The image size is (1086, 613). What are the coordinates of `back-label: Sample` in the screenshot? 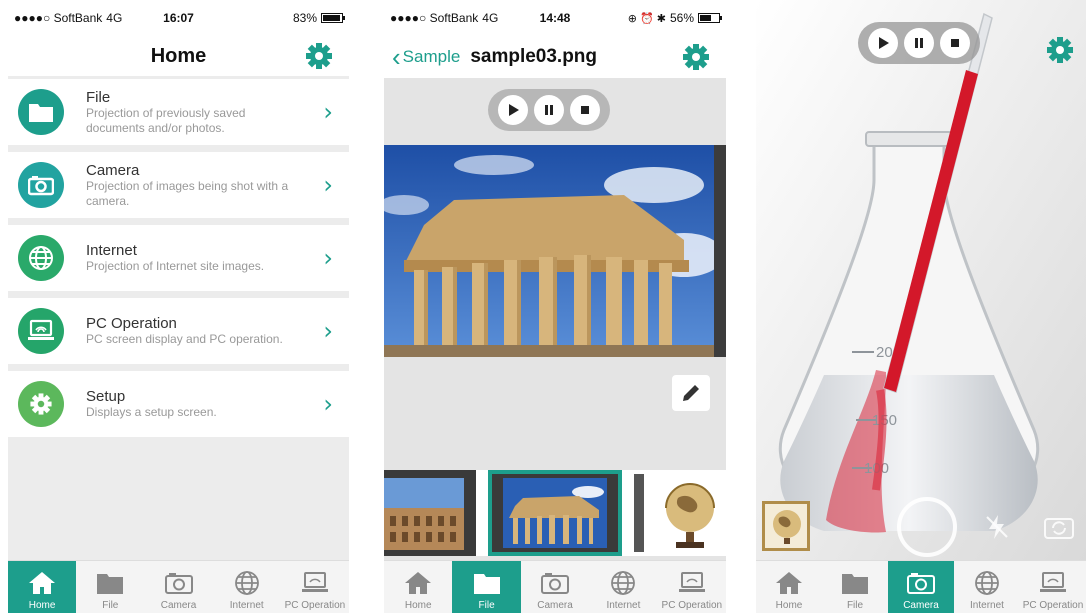 It's located at (431, 56).